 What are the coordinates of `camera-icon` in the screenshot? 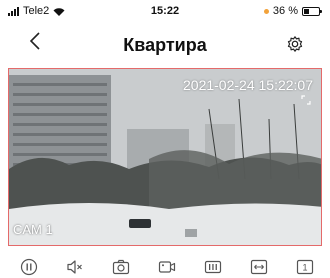 It's located at (121, 267).